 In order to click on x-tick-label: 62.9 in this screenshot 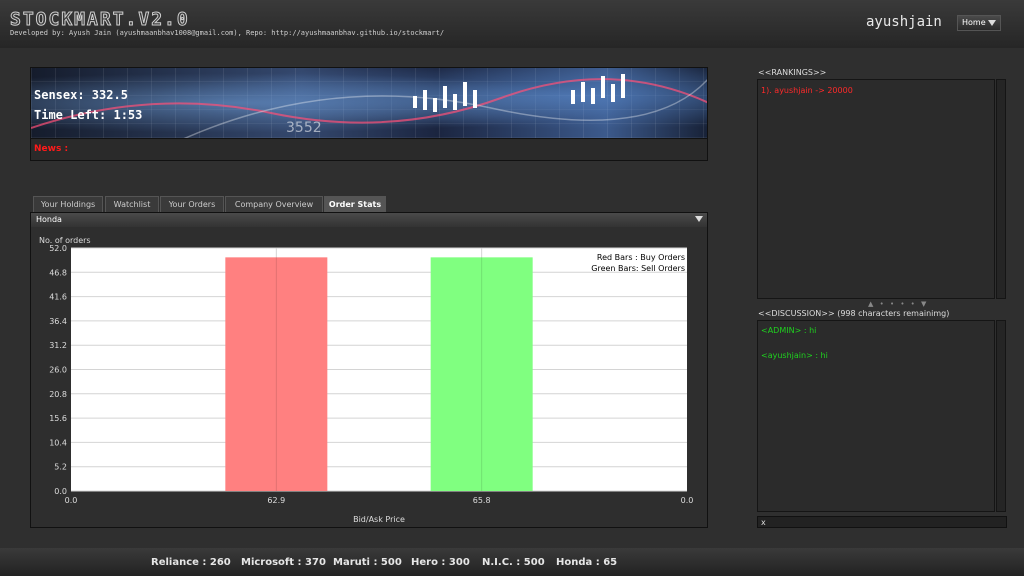, I will do `click(276, 500)`.